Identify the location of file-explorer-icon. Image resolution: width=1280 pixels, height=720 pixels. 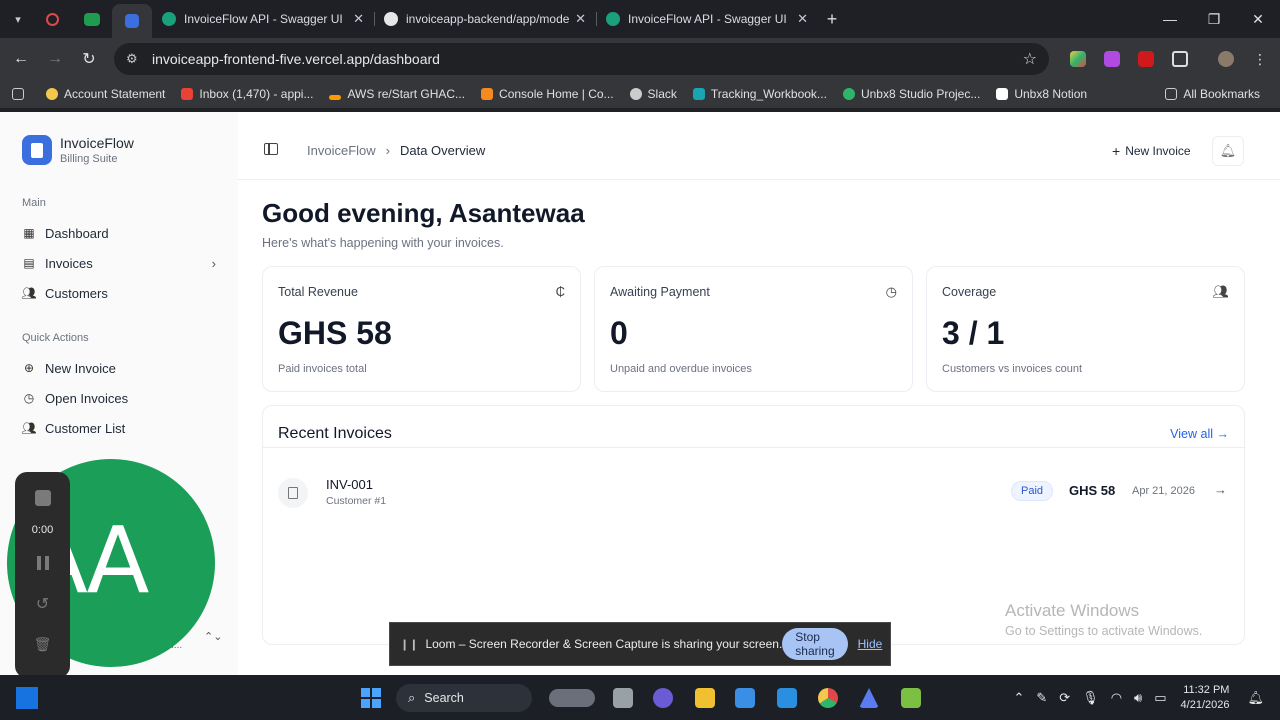
(705, 698).